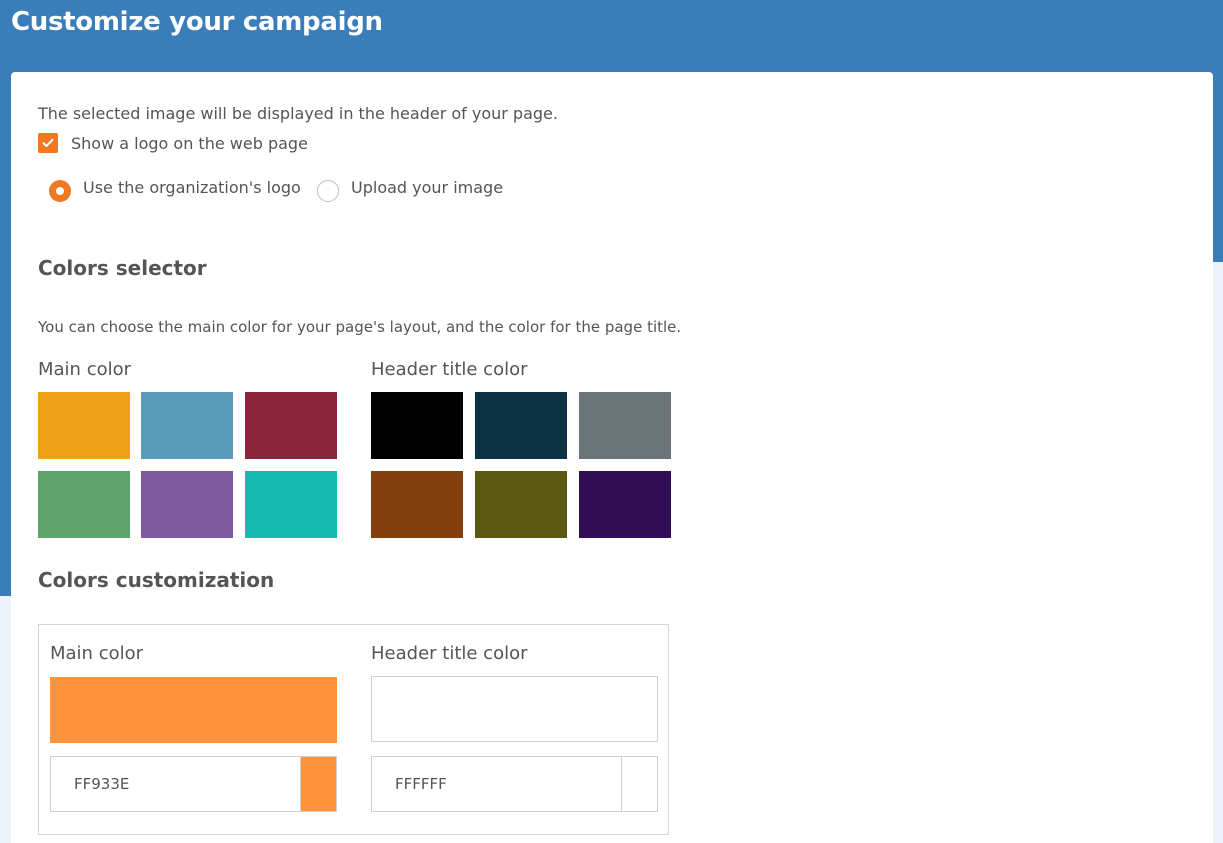  I want to click on colors-selector-heading: Colors selector, so click(122, 268).